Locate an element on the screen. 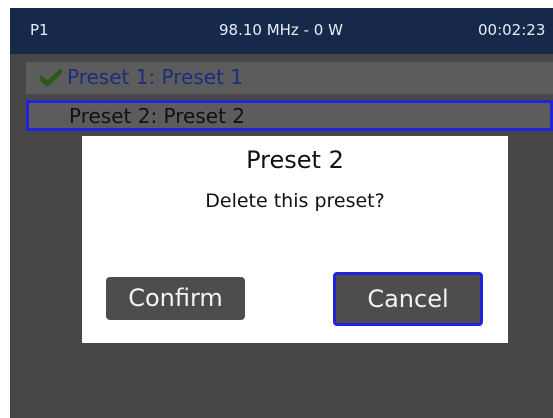 The image size is (553, 418). preset-list-item-1: Preset 1 is located at coordinates (289, 78).